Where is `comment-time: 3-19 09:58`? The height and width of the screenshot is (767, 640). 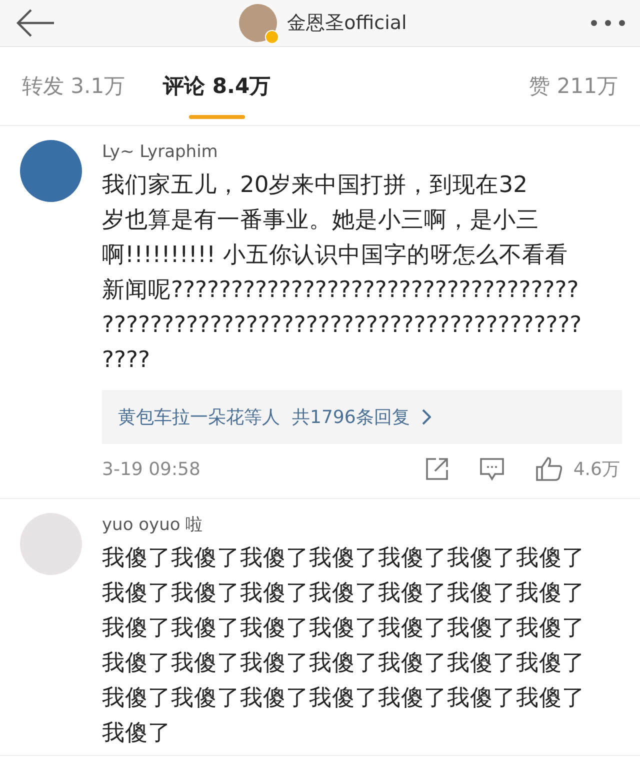
comment-time: 3-19 09:58 is located at coordinates (151, 469).